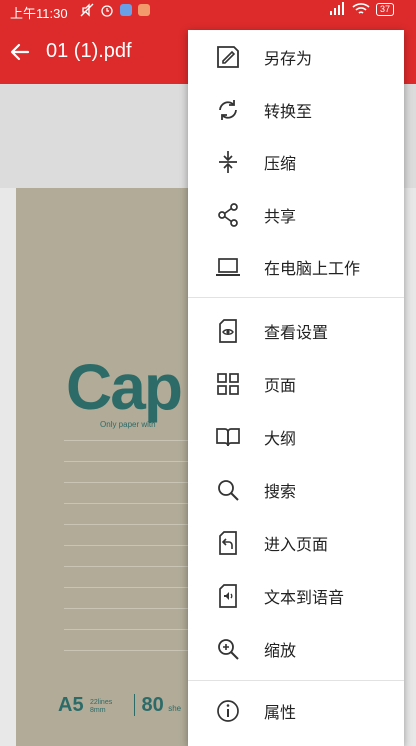  I want to click on cover-sheets-label: she, so click(175, 708).